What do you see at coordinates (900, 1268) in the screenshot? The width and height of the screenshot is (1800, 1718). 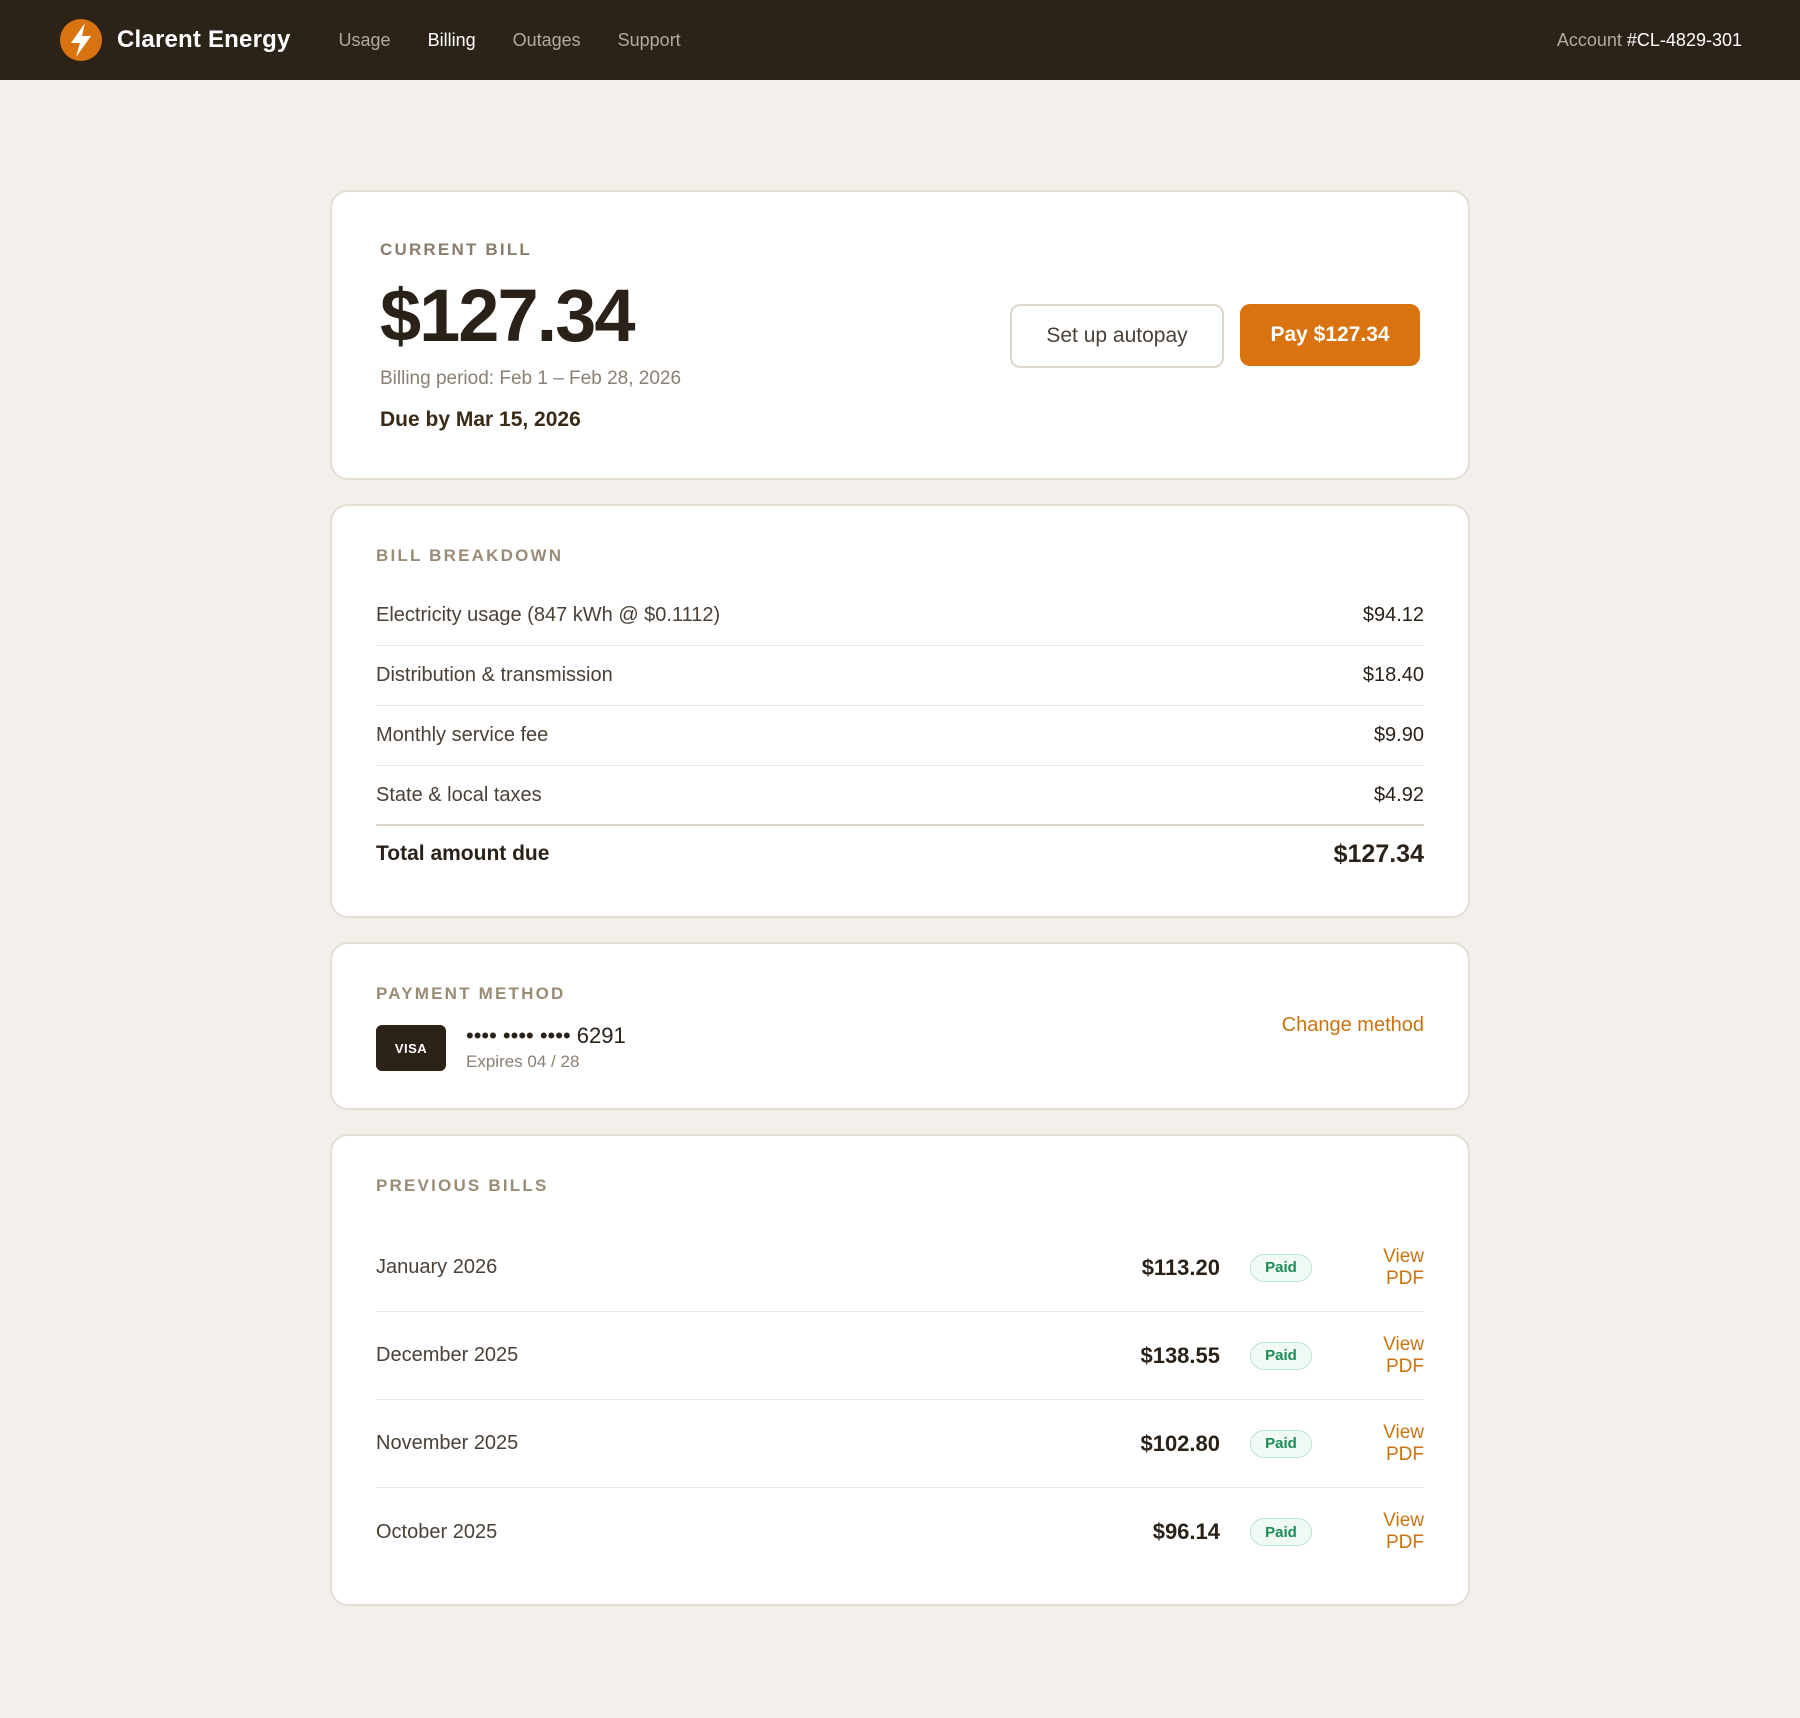 I see `bill-row: January 2026 $113.20 Paid View PDF` at bounding box center [900, 1268].